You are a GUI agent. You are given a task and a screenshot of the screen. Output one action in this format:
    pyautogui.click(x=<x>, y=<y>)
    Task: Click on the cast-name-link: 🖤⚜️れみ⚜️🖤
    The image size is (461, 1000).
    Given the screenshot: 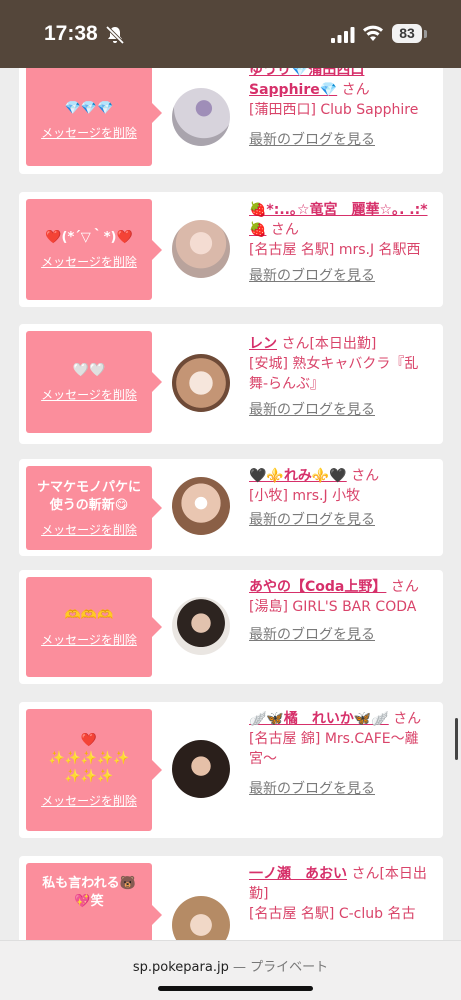 What is the action you would take?
    pyautogui.click(x=298, y=476)
    